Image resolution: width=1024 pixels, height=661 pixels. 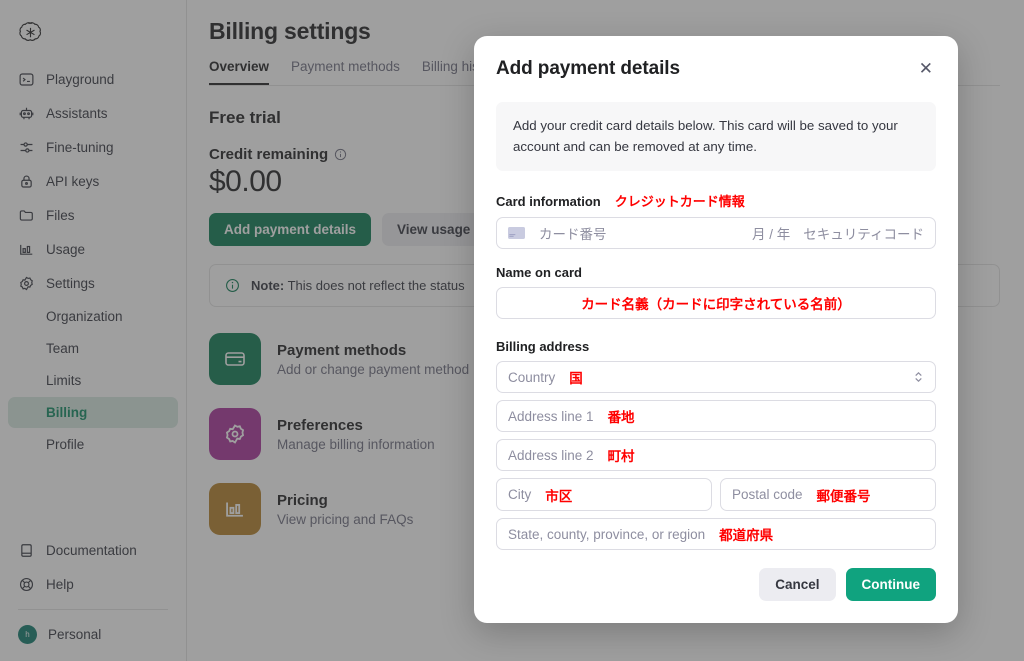 I want to click on card-expiry-placeholder: 月 / 年, so click(x=771, y=233).